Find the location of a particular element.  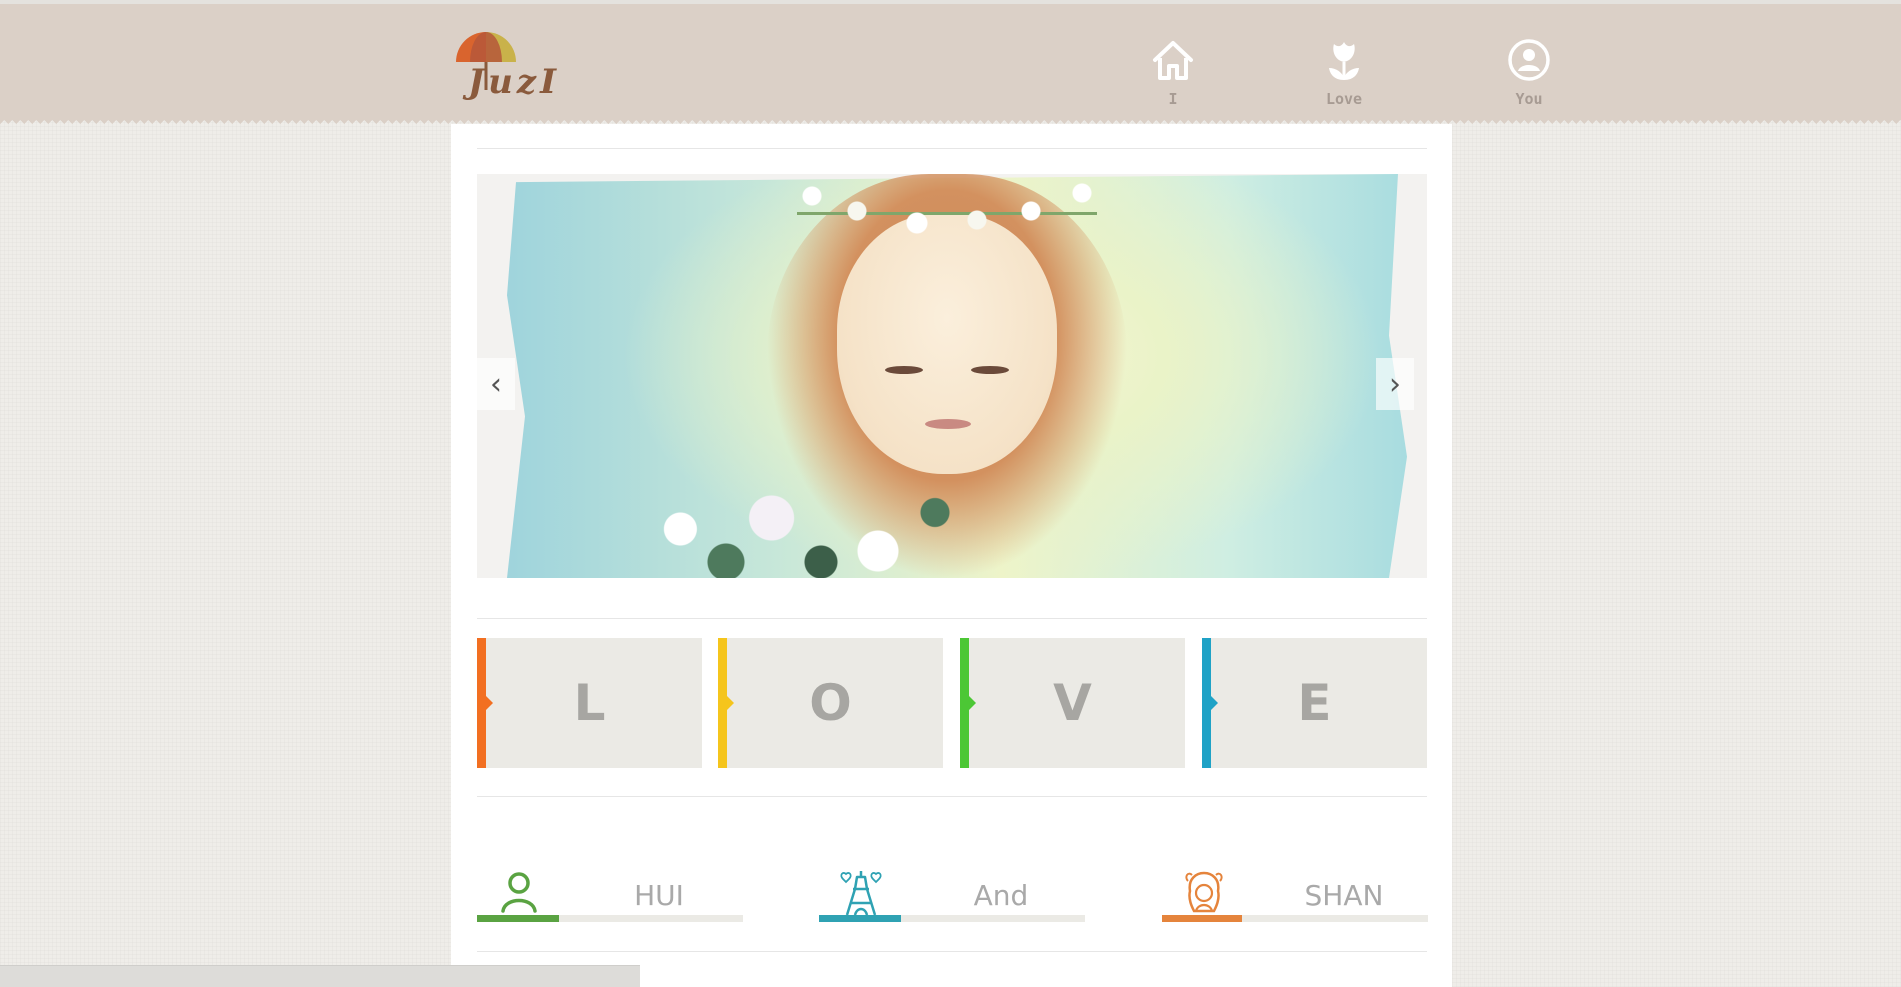

tulip-icon is located at coordinates (1344, 61).